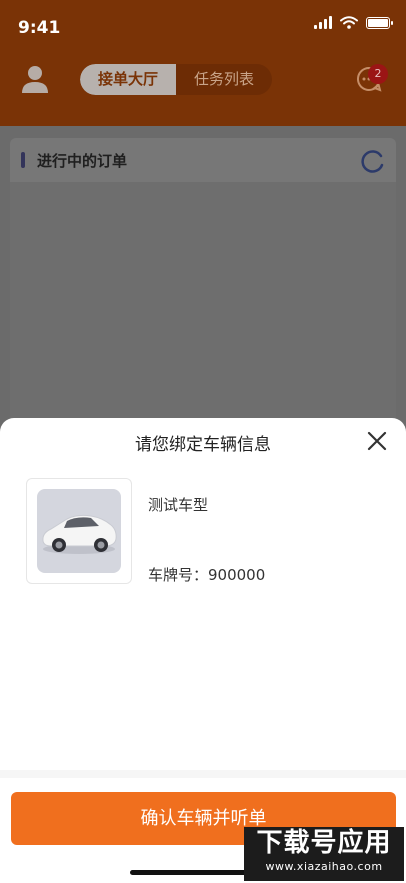  Describe the element at coordinates (39, 28) in the screenshot. I see `status-time: 9:41` at that location.